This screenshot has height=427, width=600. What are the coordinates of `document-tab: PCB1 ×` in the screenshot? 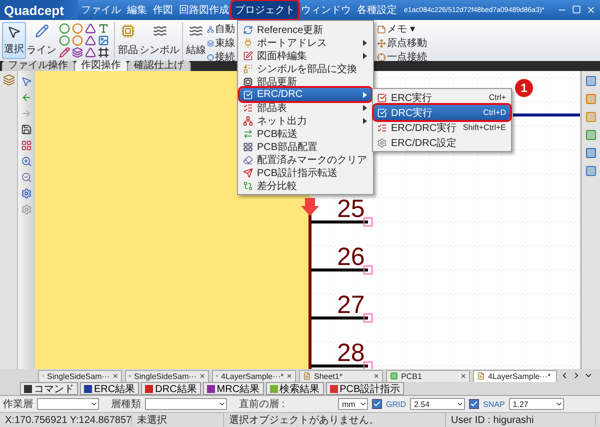 It's located at (428, 376).